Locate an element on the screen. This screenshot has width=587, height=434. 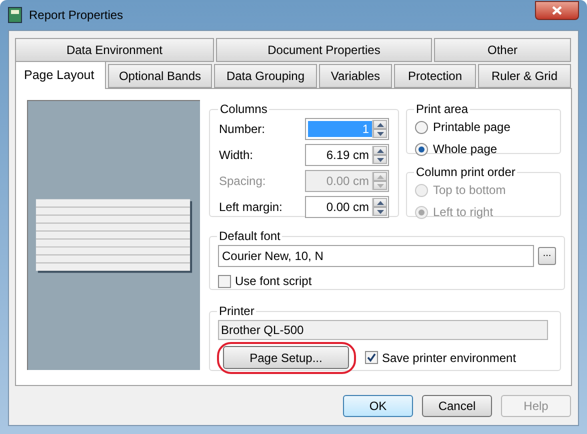
field-label: Number: is located at coordinates (242, 129).